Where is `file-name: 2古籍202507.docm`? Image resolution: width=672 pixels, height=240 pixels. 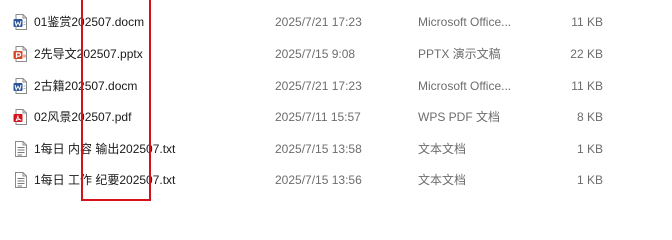 file-name: 2古籍202507.docm is located at coordinates (86, 86).